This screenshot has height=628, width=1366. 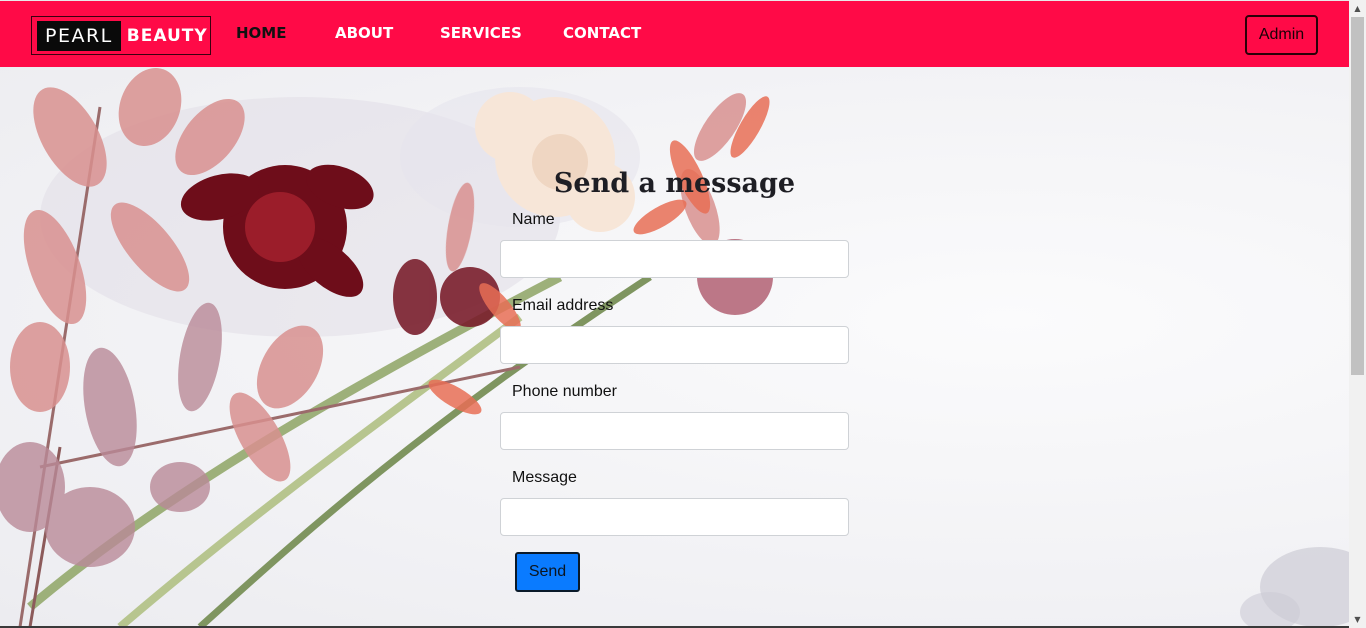 What do you see at coordinates (167, 35) in the screenshot?
I see `logo-beauty-text: BEAUTY` at bounding box center [167, 35].